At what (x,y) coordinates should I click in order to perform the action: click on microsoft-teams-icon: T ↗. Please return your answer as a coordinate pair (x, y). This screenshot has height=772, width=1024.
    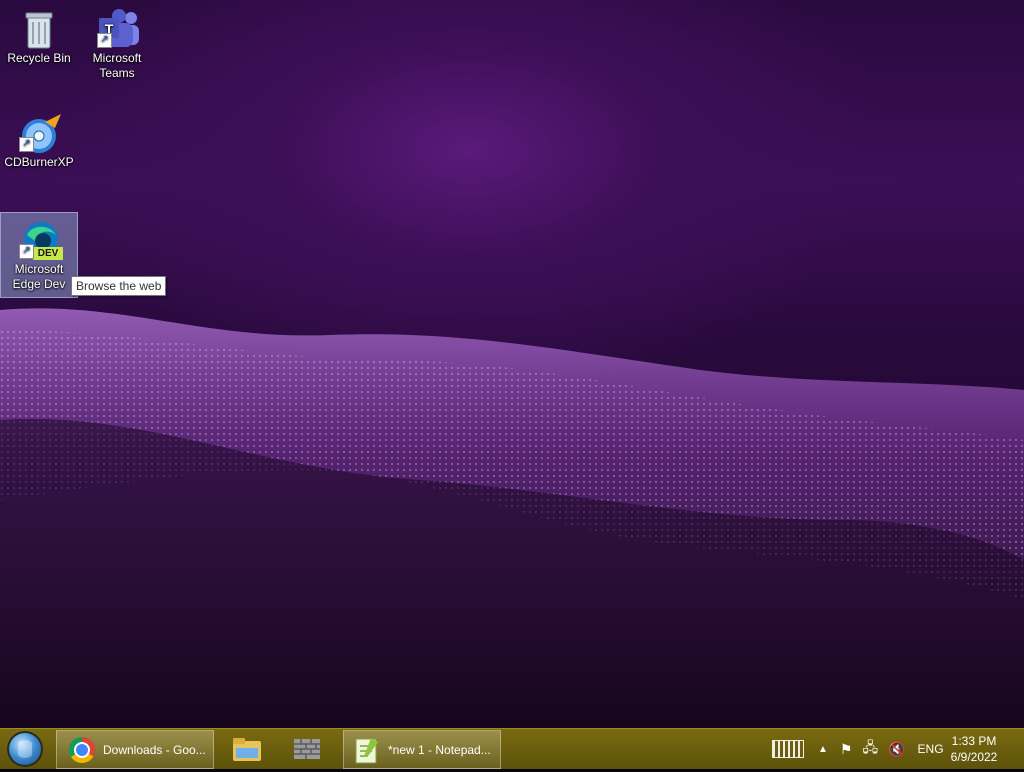
    Looking at the image, I should click on (118, 28).